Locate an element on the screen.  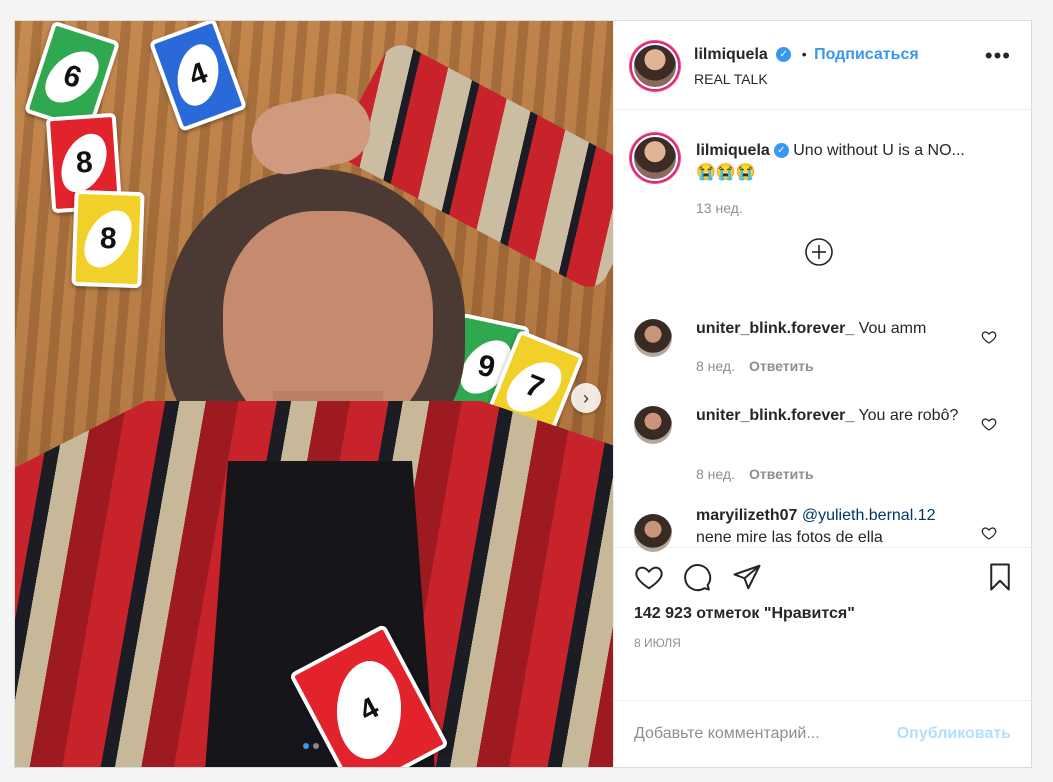
carousel-indicator is located at coordinates (311, 746).